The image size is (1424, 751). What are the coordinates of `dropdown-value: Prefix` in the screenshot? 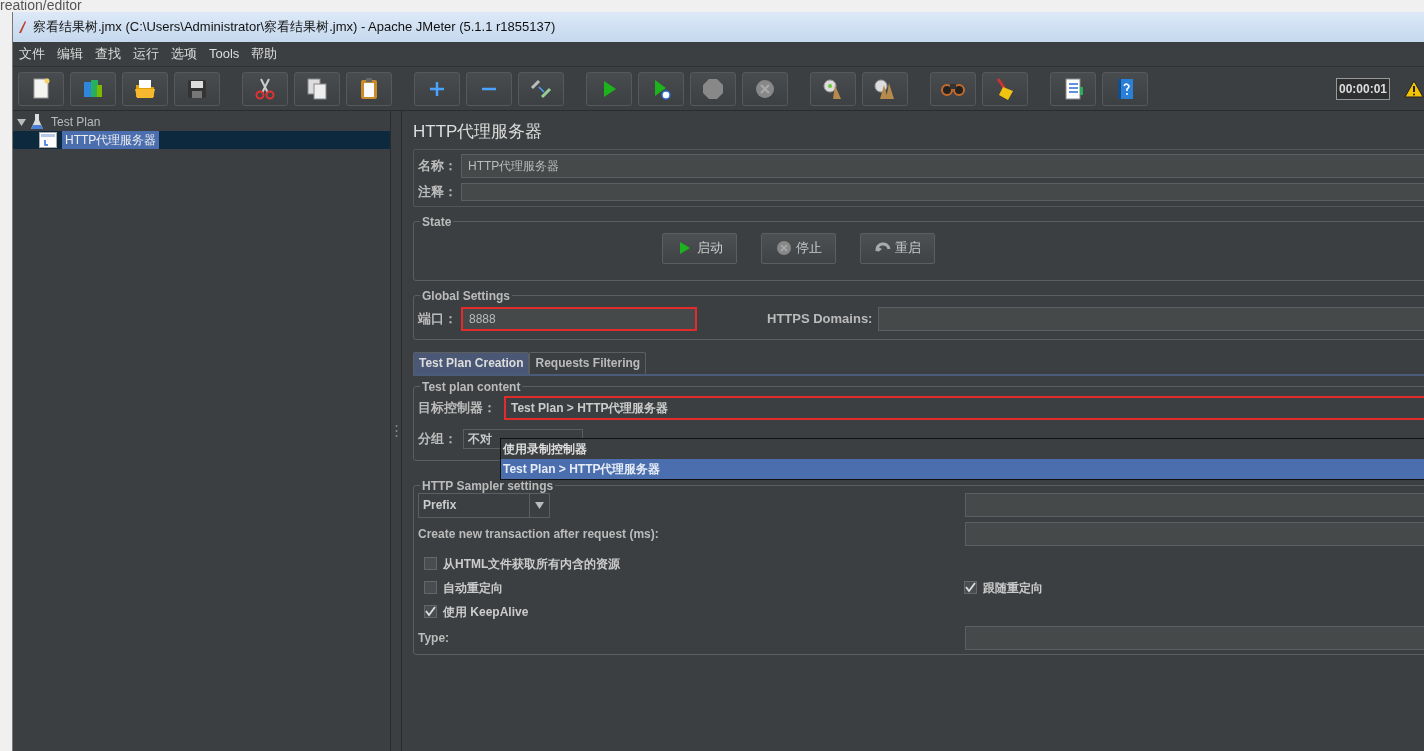 It's located at (440, 505).